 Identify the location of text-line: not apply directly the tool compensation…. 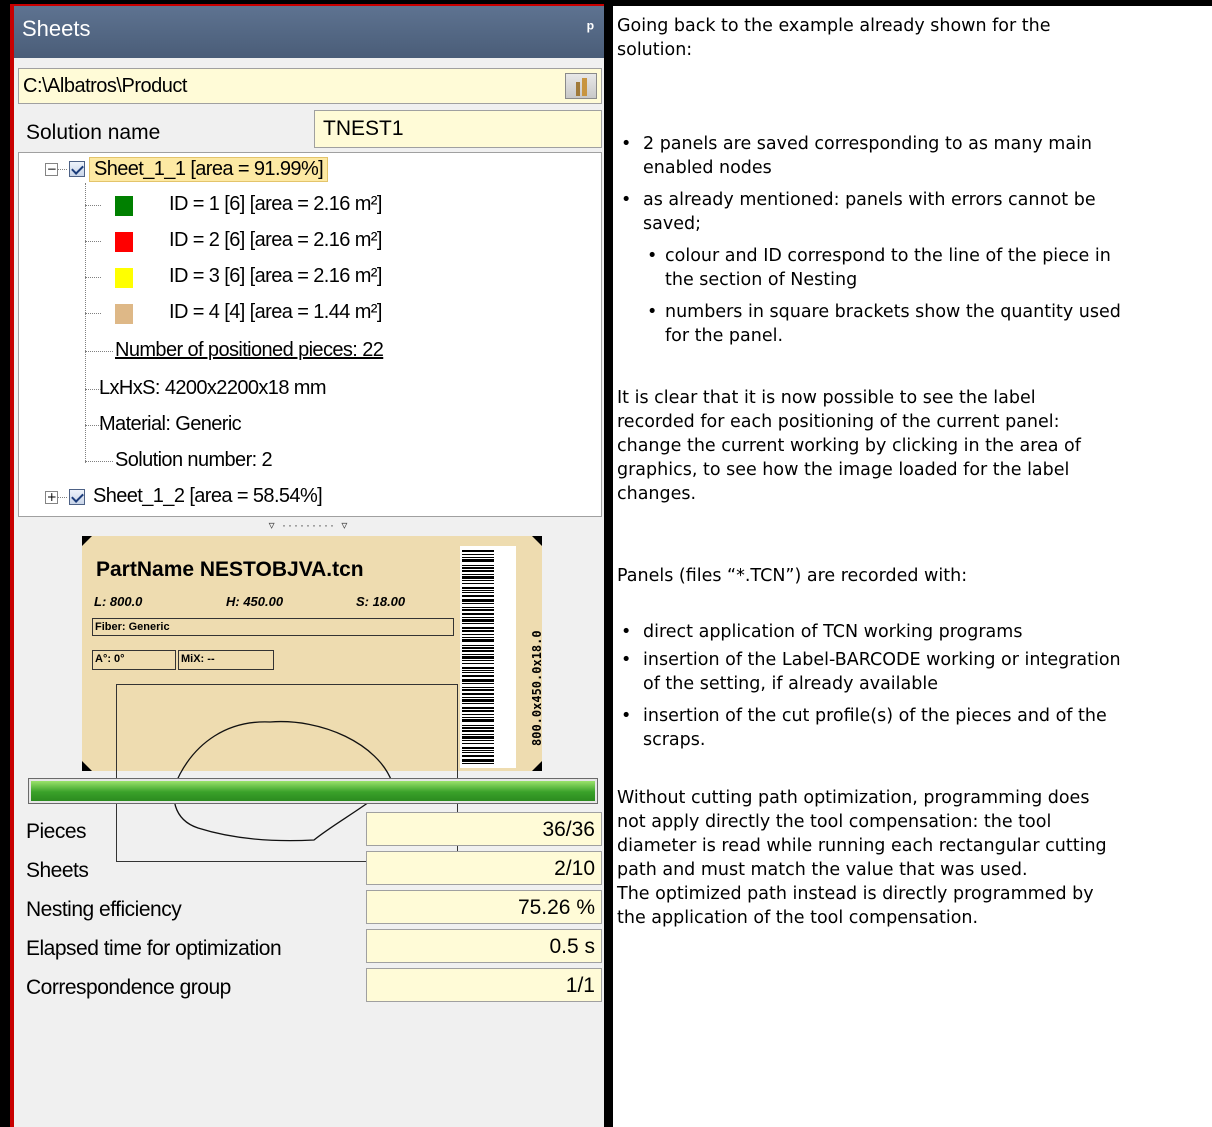
(834, 822).